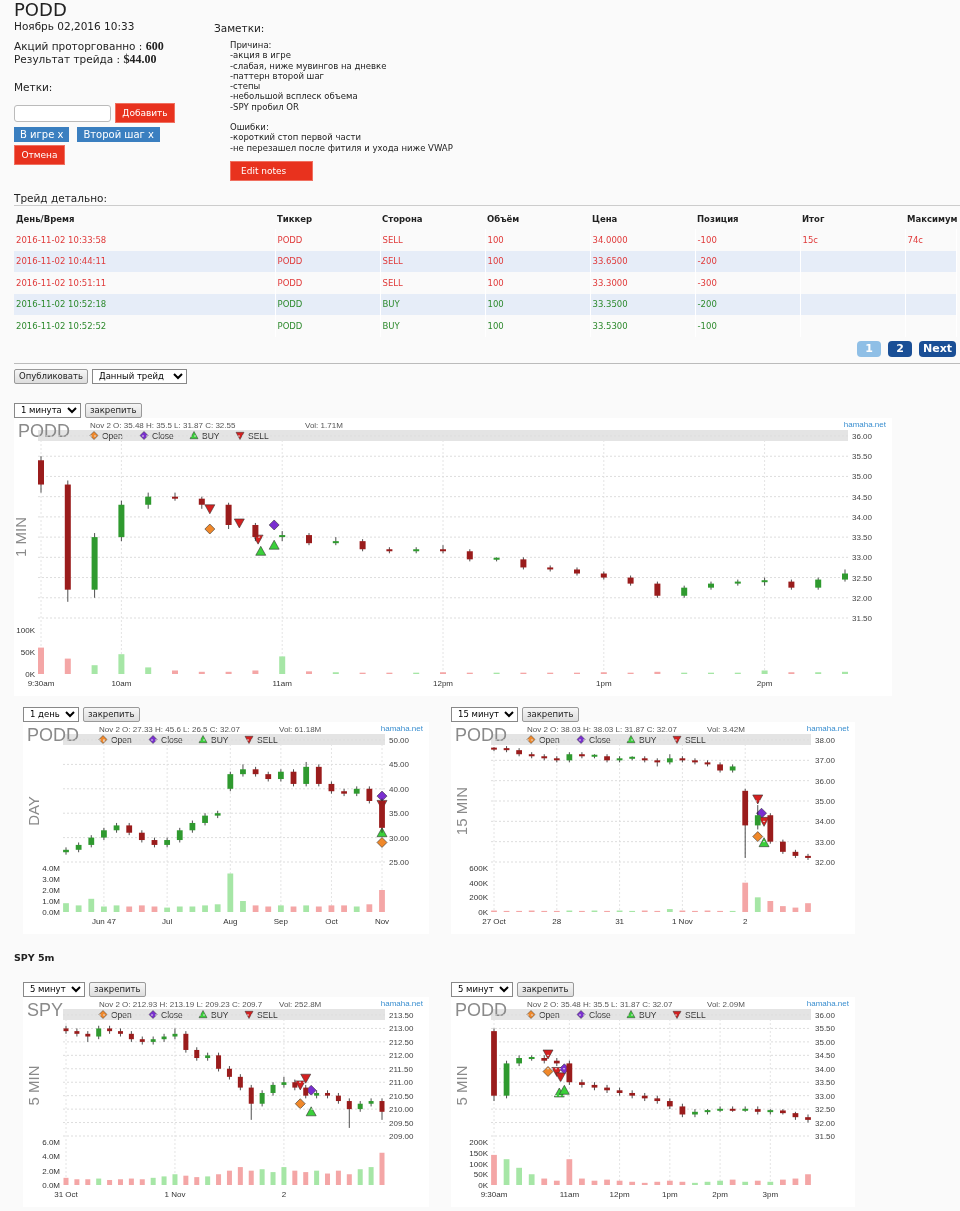 This screenshot has width=960, height=1211. What do you see at coordinates (825, 1042) in the screenshot?
I see `y-tick-label: 35.00` at bounding box center [825, 1042].